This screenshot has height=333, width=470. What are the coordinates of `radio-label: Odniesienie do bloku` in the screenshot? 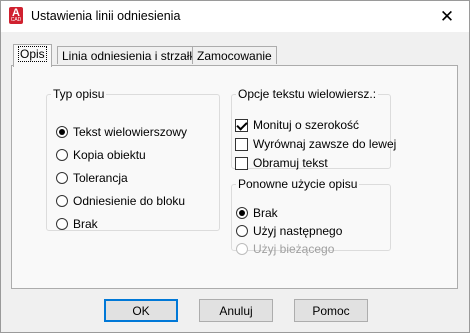 It's located at (129, 201).